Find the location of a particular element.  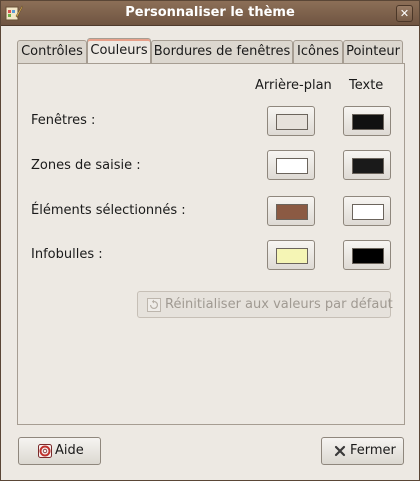

tooltip-background-color-button is located at coordinates (291, 255).